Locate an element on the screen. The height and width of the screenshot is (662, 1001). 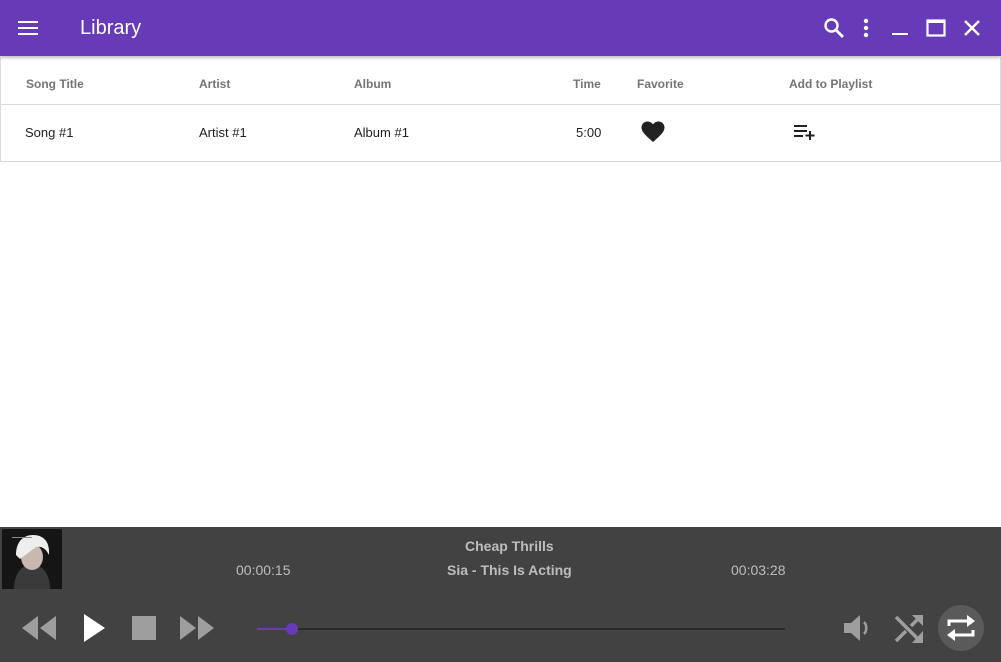
seek-bar is located at coordinates (521, 629).